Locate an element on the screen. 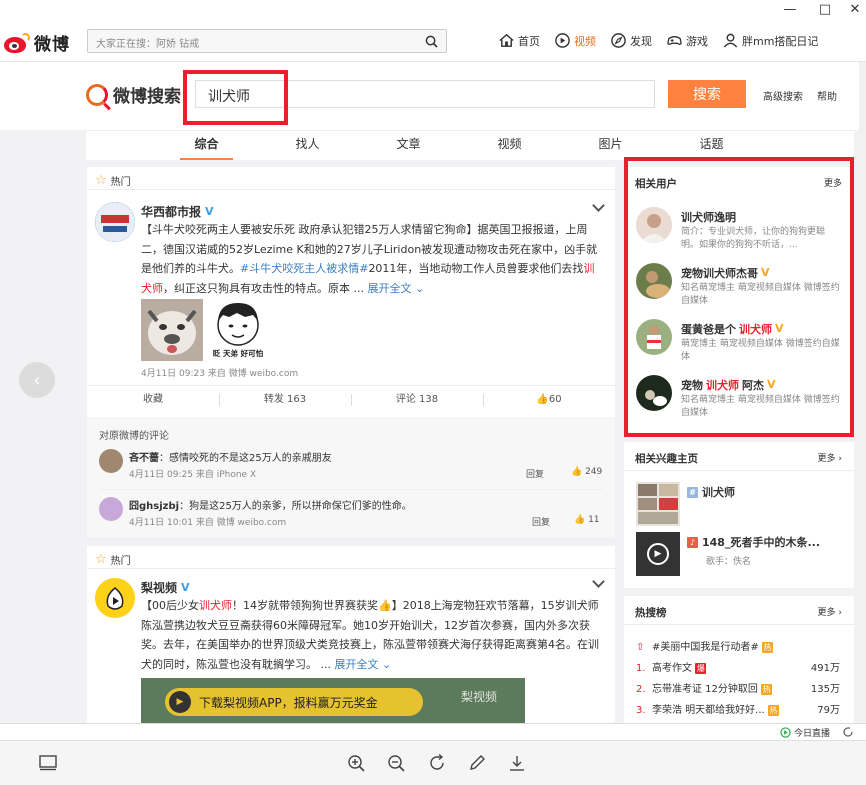  nav-search-input: 大家正在搜：阿娇 钻戒 is located at coordinates (267, 41).